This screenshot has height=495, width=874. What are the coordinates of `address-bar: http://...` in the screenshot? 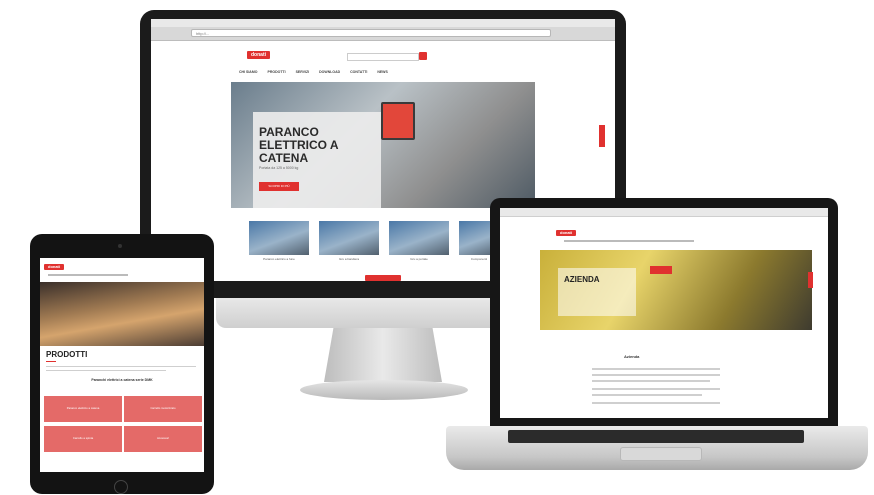 It's located at (371, 33).